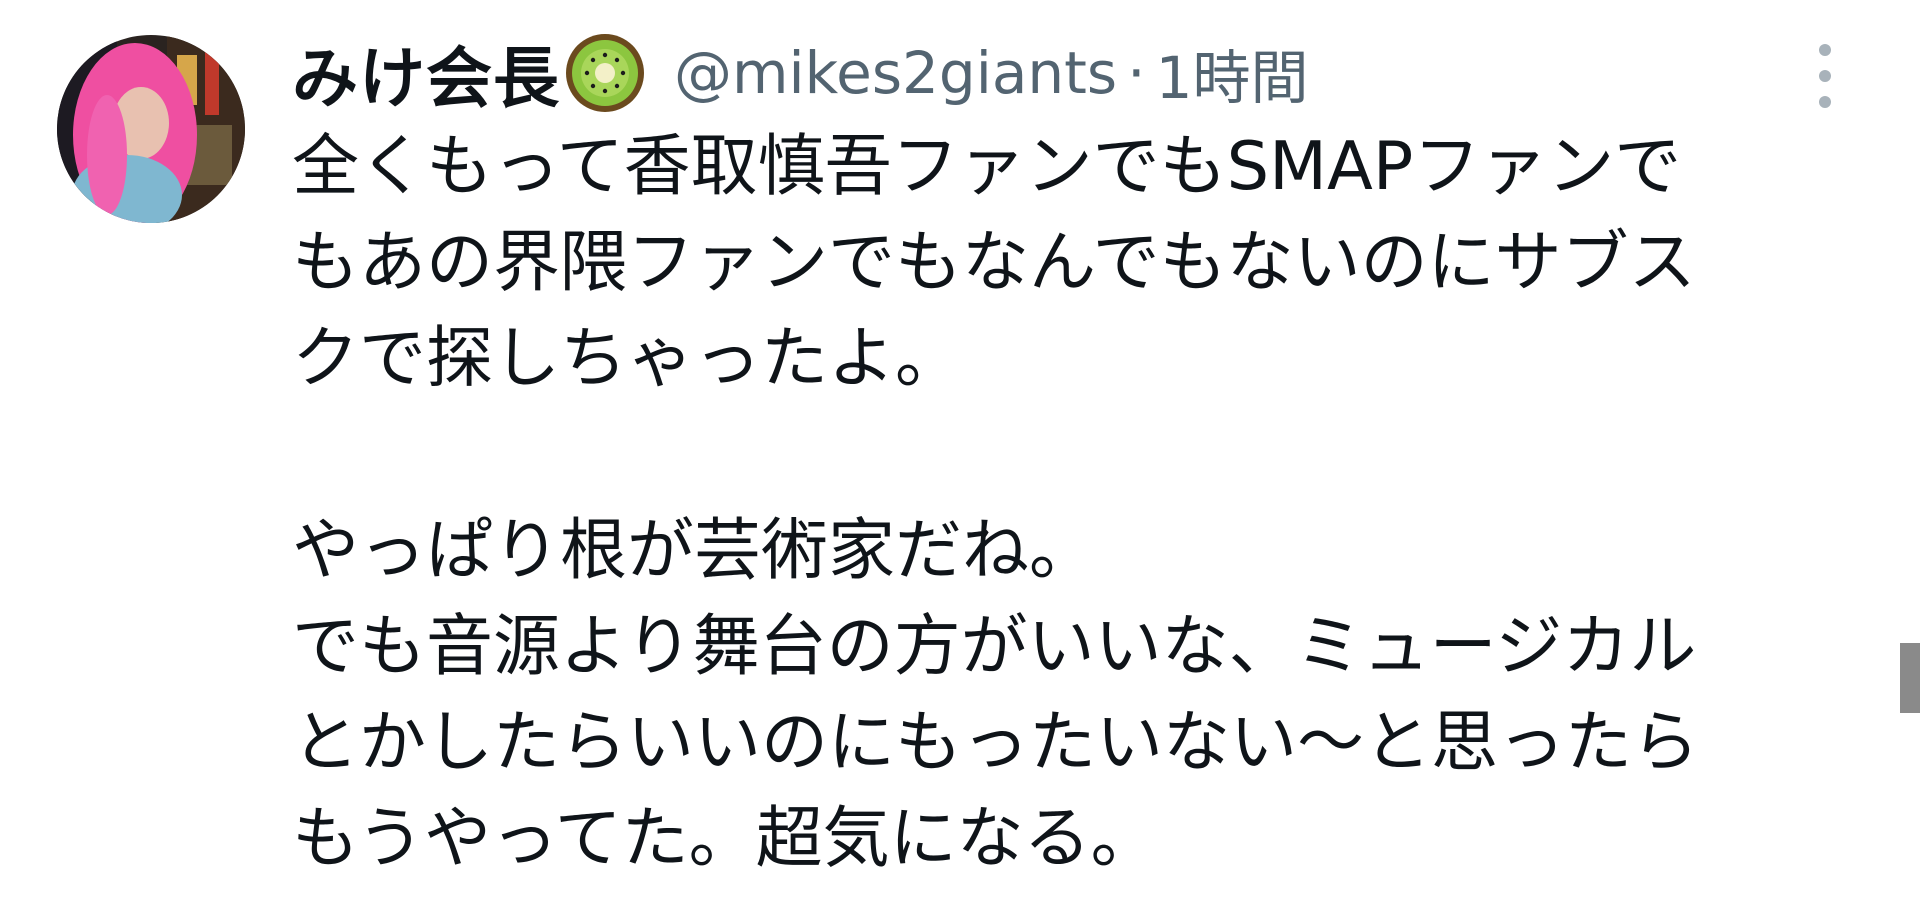 The image size is (1920, 911). I want to click on tweet-line: とかしたらいいのにもったいない〜と思ったら, so click(995, 742).